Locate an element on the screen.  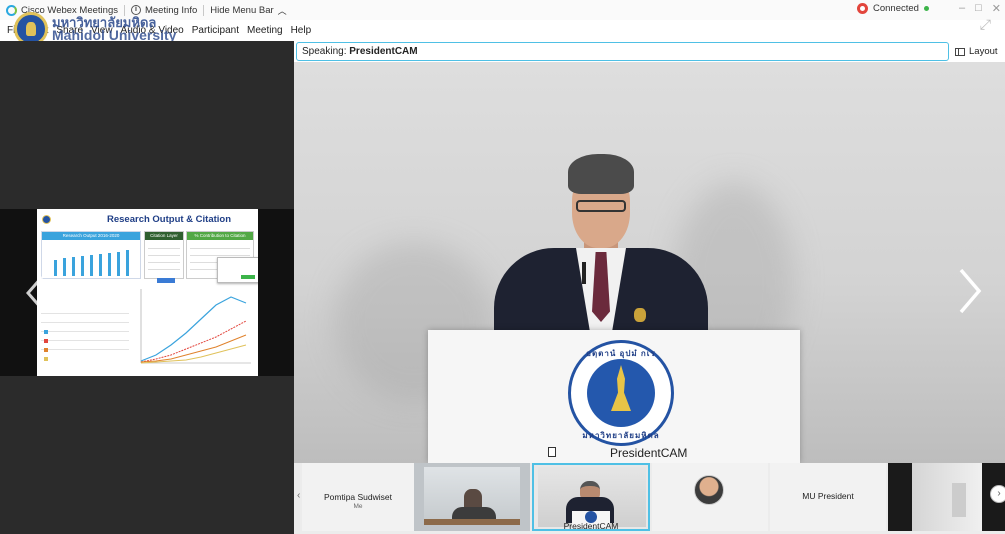
participant-tile: Pomtipa Sudwiset Me is located at coordinates (358, 497).